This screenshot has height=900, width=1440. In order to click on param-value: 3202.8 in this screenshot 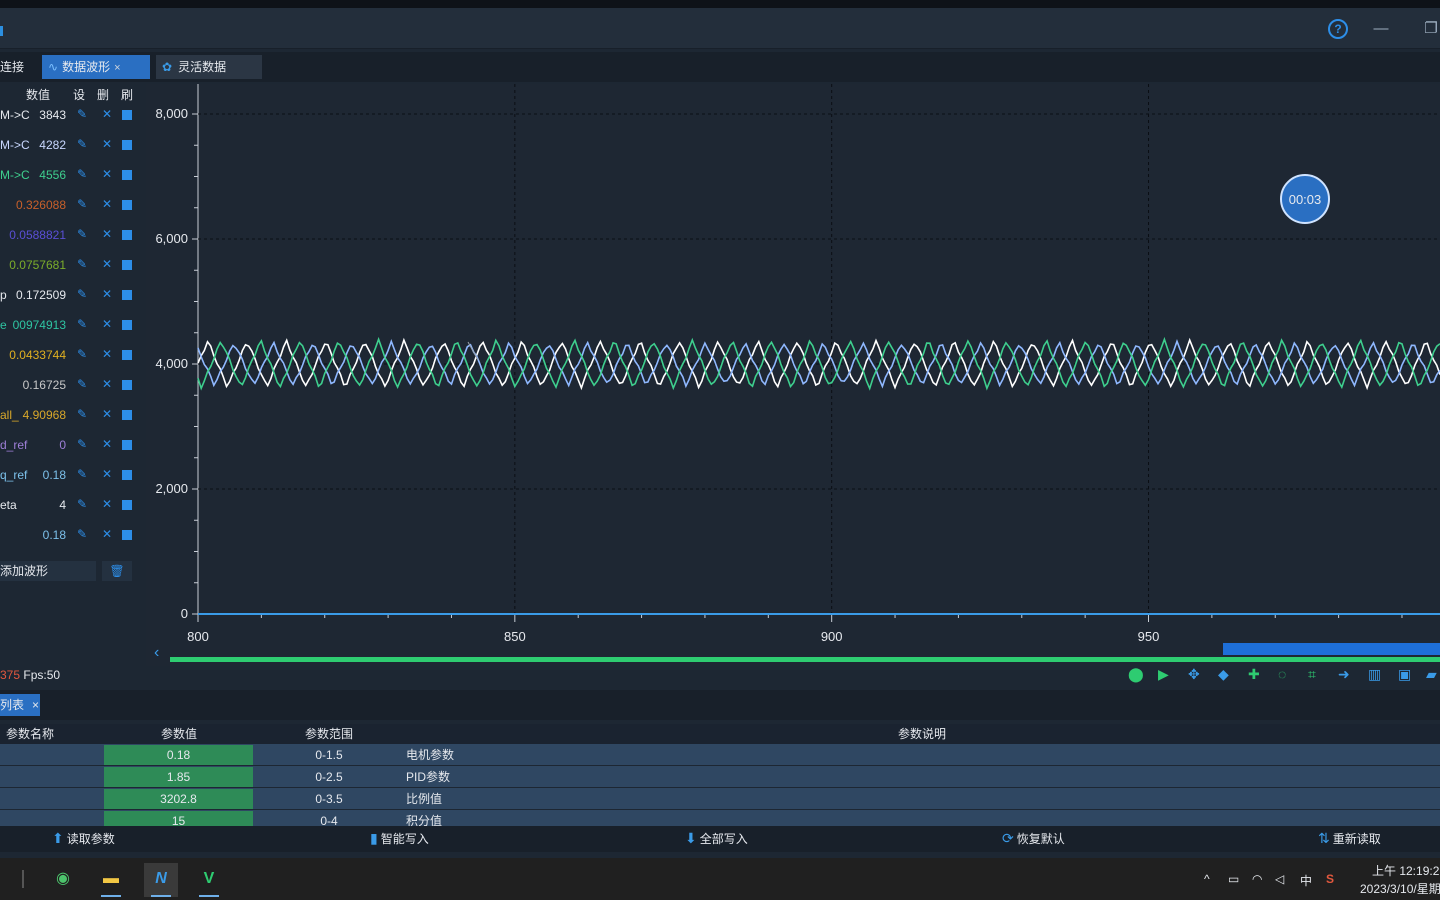, I will do `click(178, 799)`.